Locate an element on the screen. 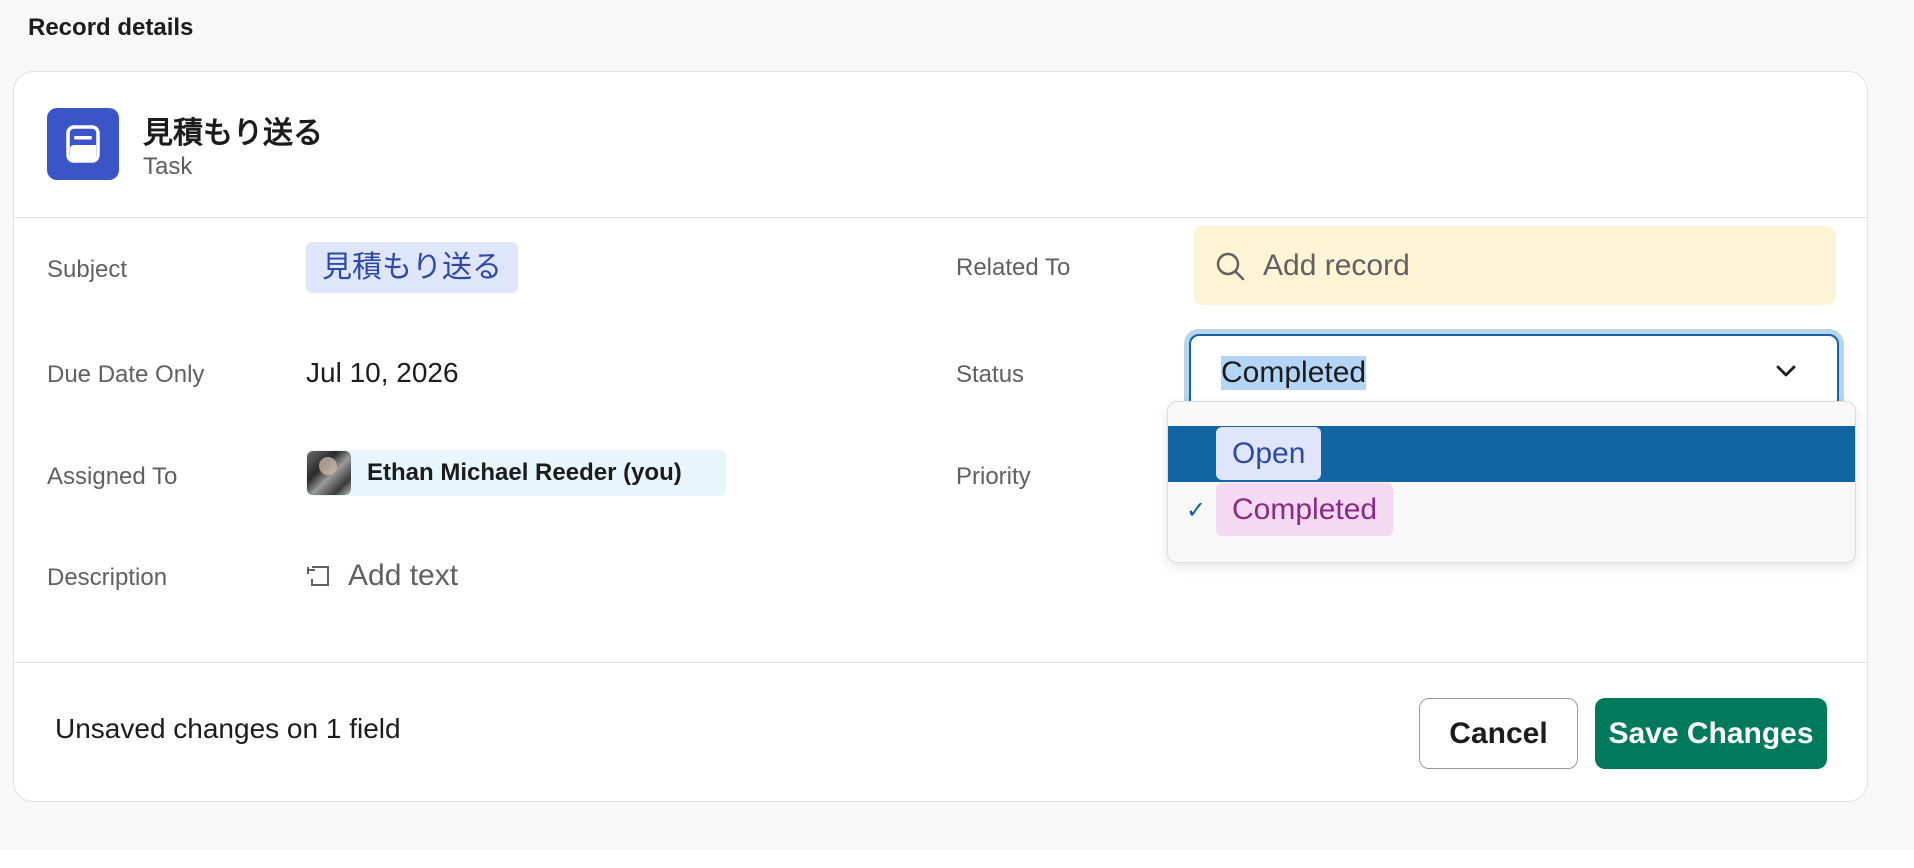 This screenshot has width=1914, height=868. status-option-completed: ✓ Completed is located at coordinates (1511, 510).